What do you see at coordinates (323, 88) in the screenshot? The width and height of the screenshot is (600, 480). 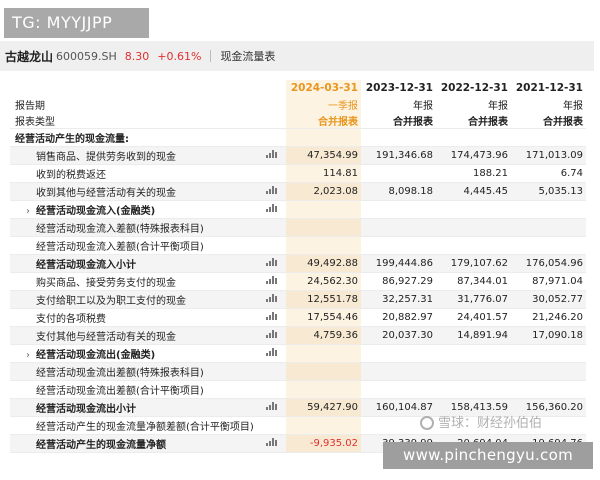 I see `date-header: 2024-03-31` at bounding box center [323, 88].